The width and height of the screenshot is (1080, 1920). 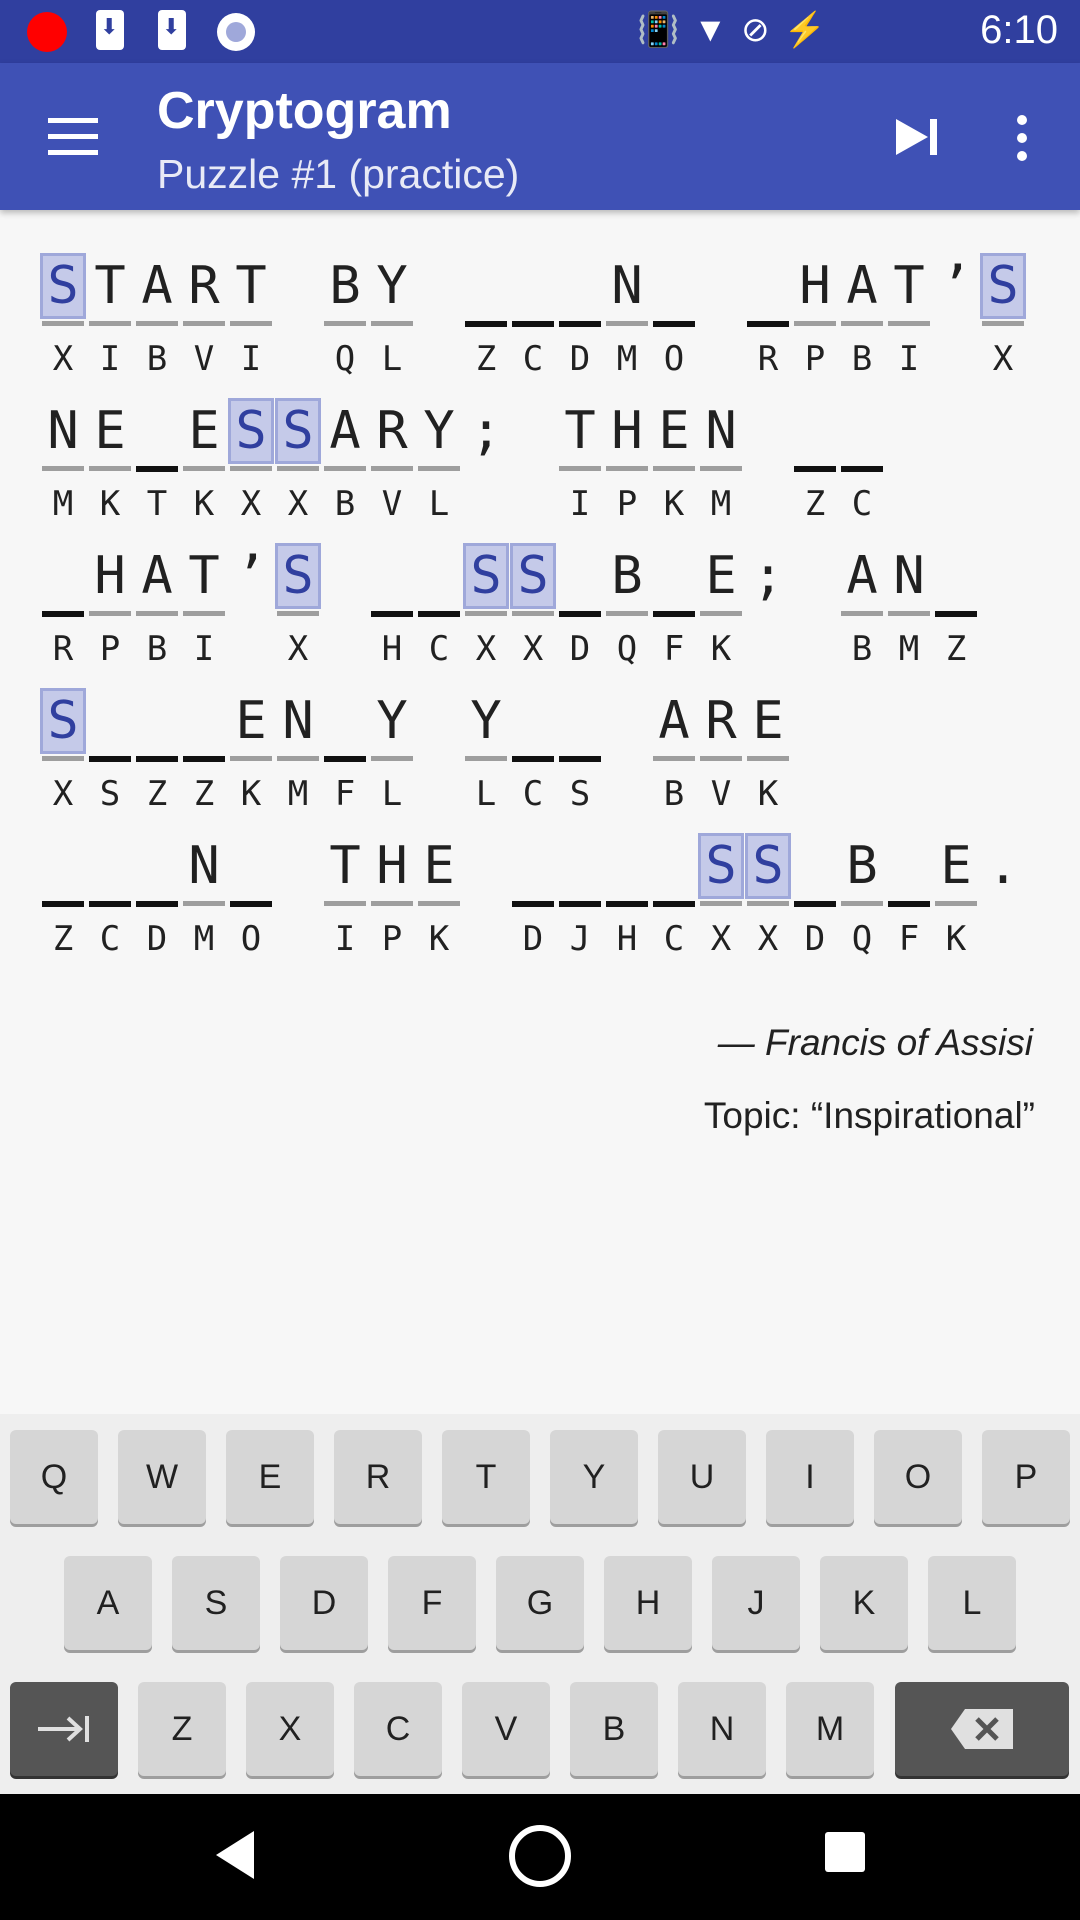 I want to click on letter-cell: H, so click(x=627, y=892).